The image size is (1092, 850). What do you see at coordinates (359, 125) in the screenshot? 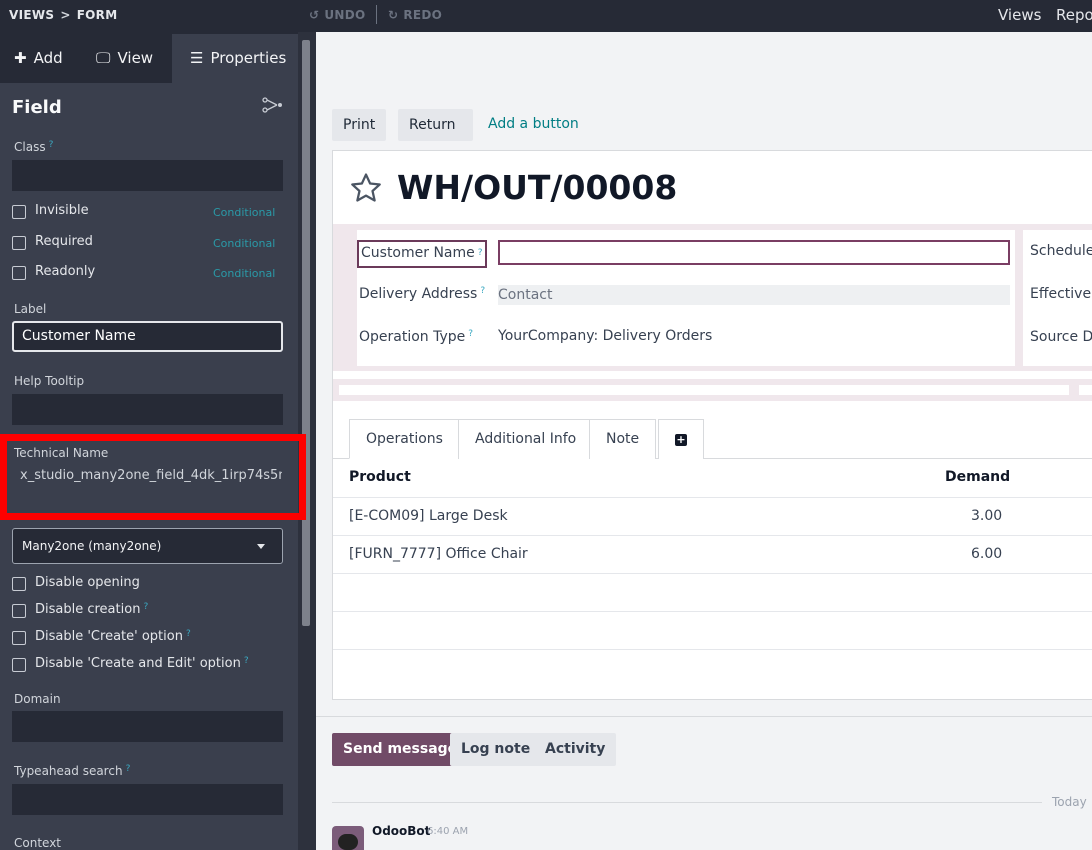
I see `print-button: Print` at bounding box center [359, 125].